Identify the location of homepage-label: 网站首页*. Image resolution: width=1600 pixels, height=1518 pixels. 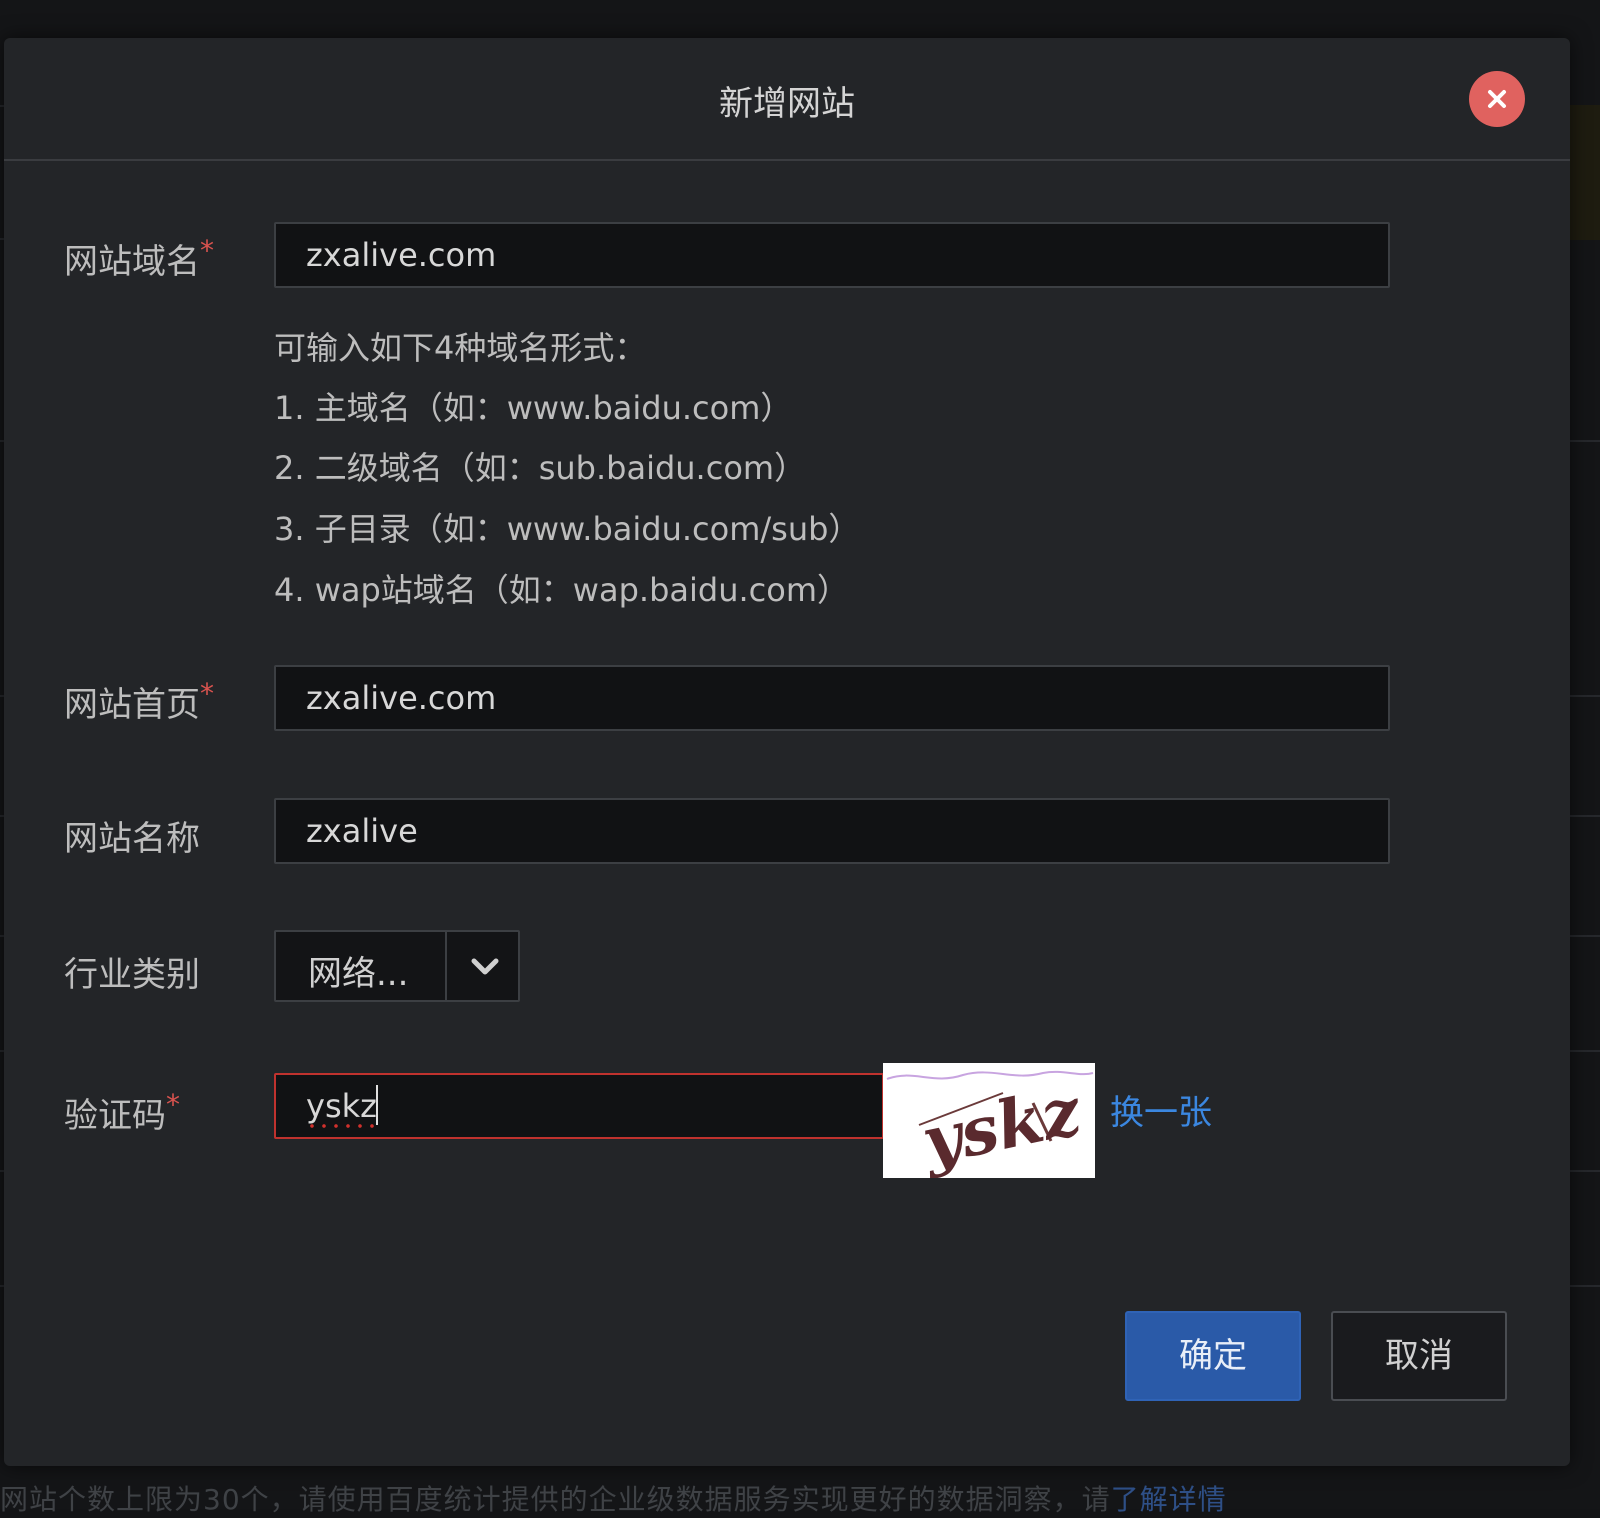
(139, 701).